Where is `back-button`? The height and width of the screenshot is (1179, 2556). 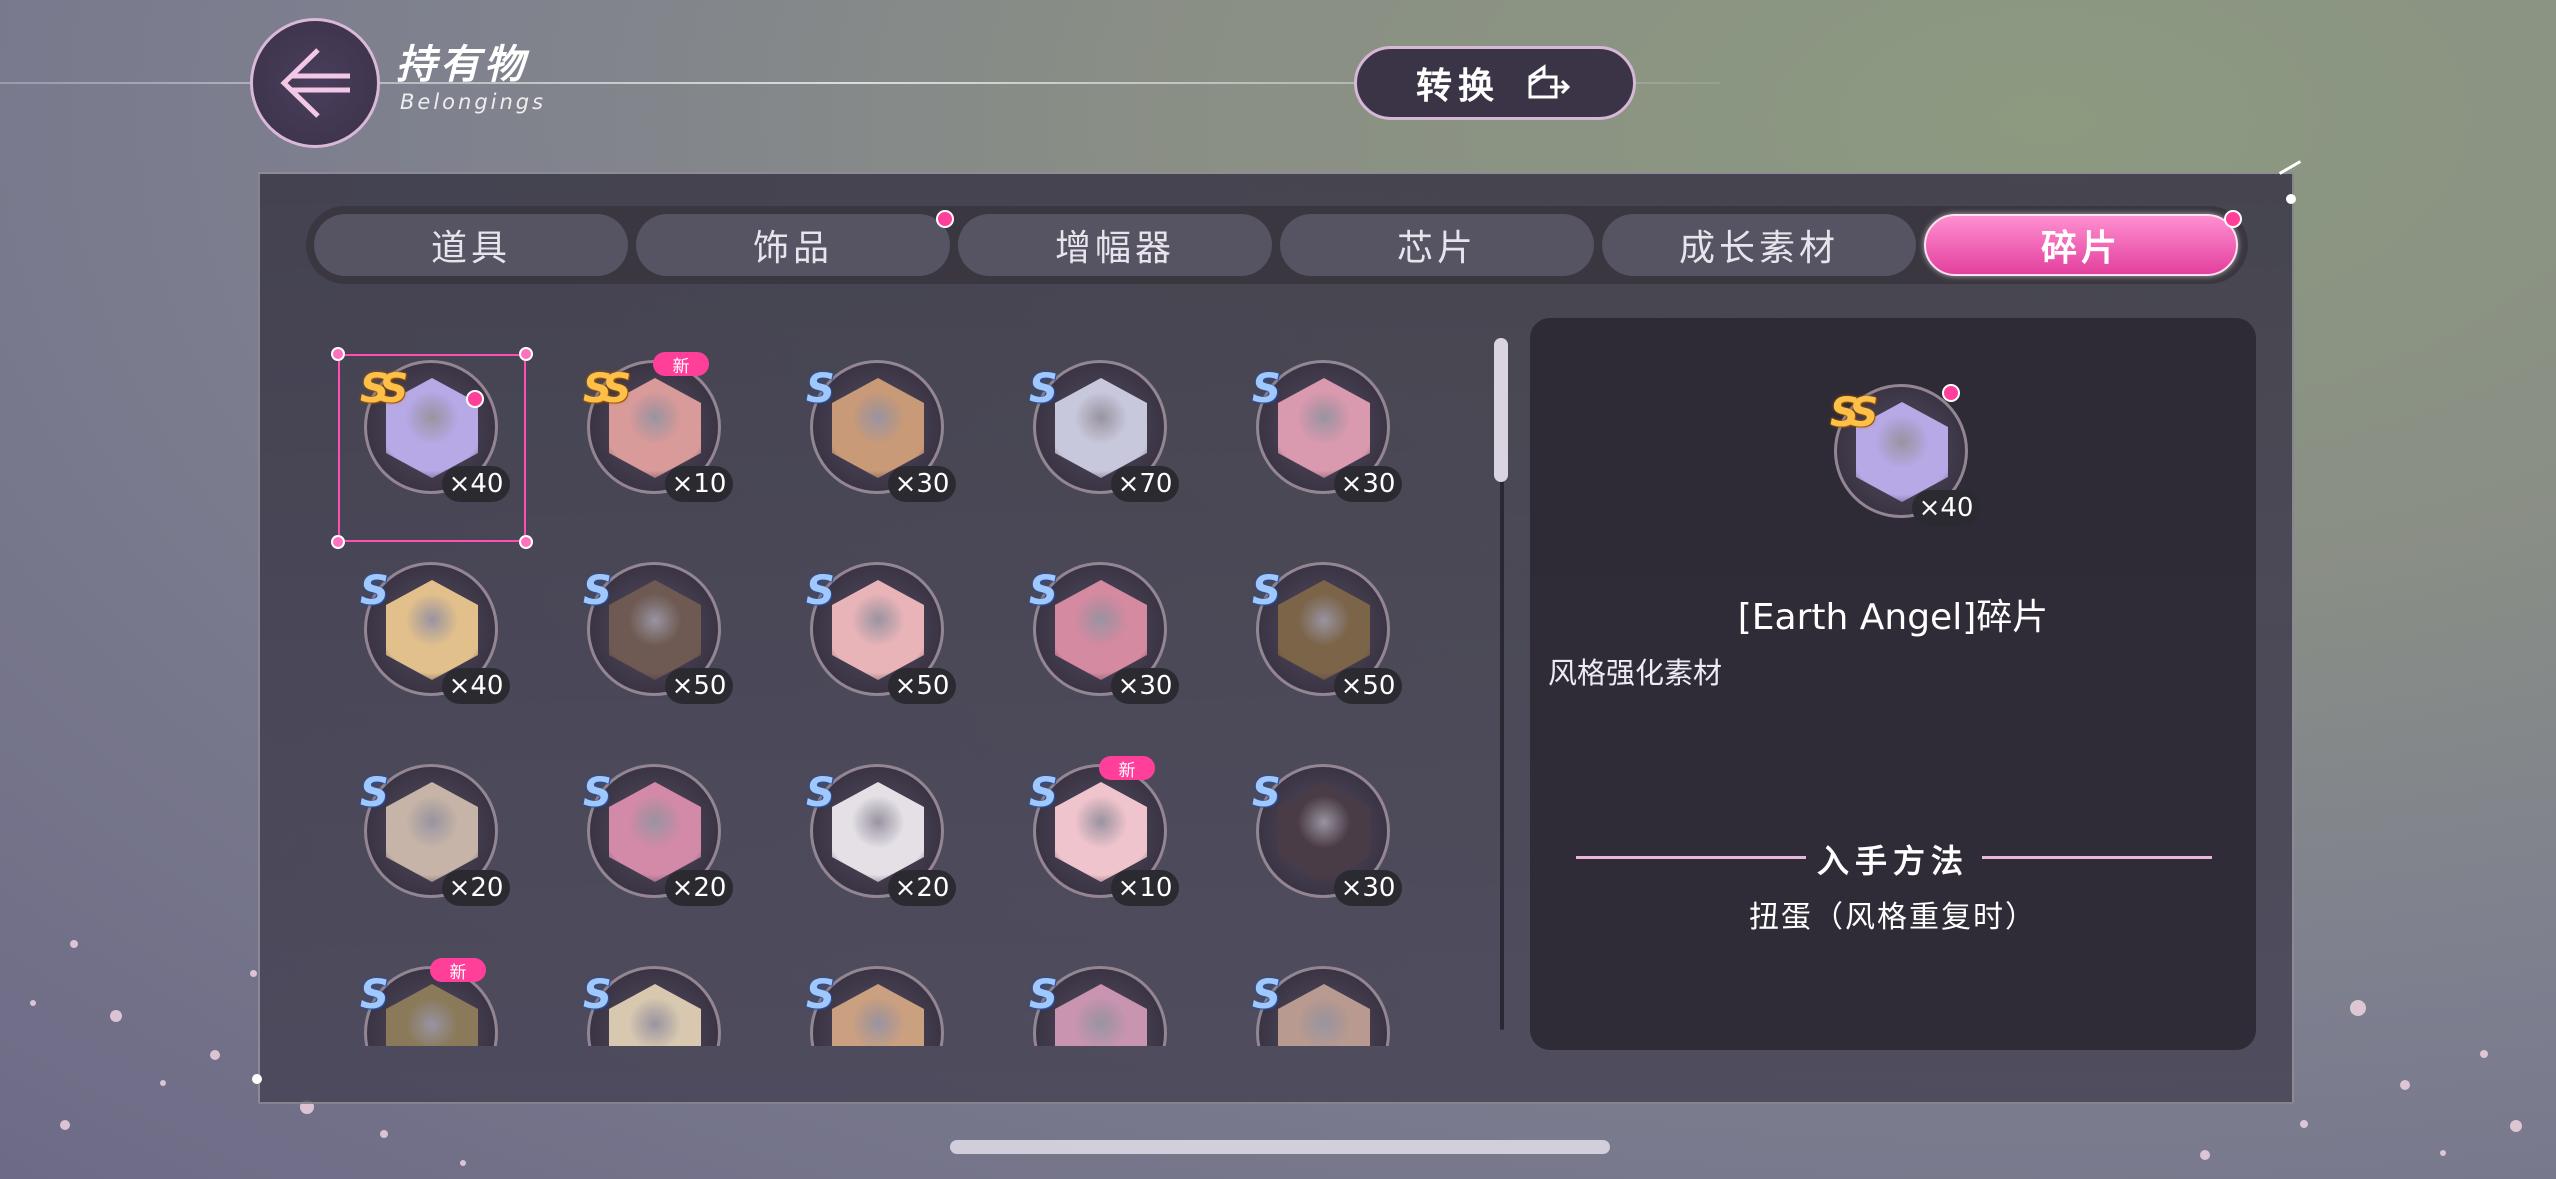
back-button is located at coordinates (315, 83).